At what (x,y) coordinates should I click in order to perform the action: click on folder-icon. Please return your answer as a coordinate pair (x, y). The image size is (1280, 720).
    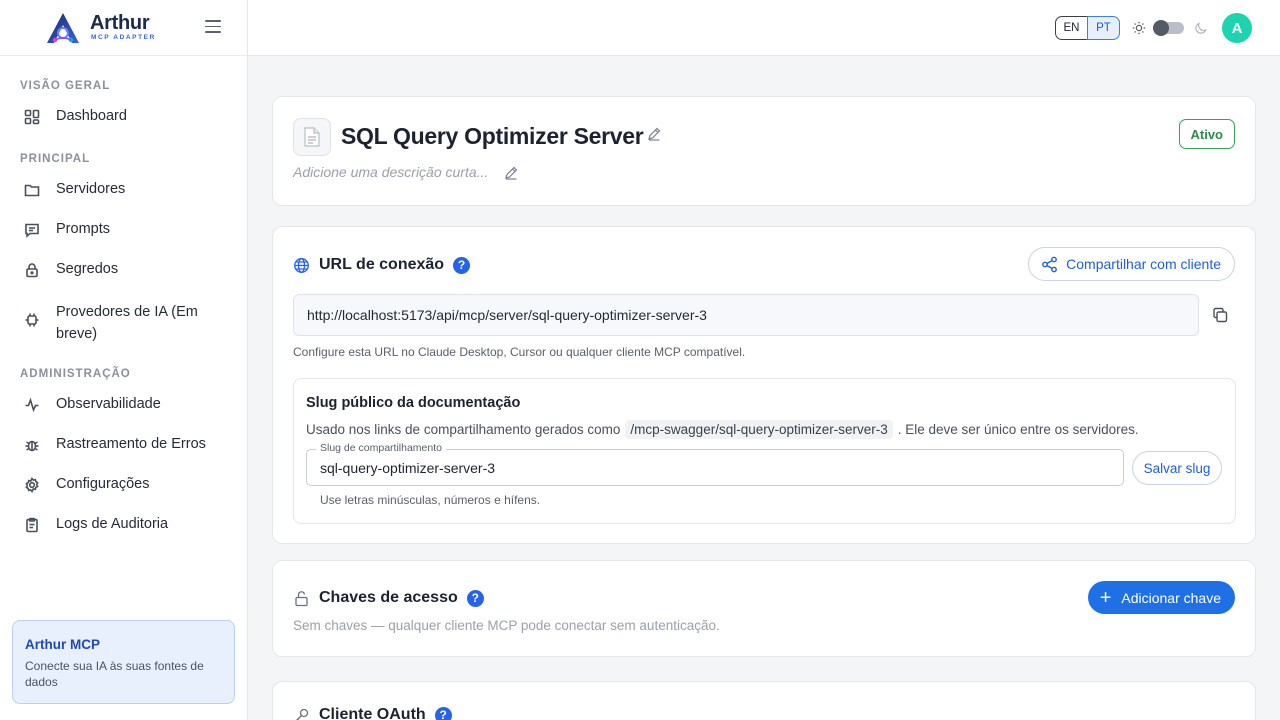
    Looking at the image, I should click on (33, 191).